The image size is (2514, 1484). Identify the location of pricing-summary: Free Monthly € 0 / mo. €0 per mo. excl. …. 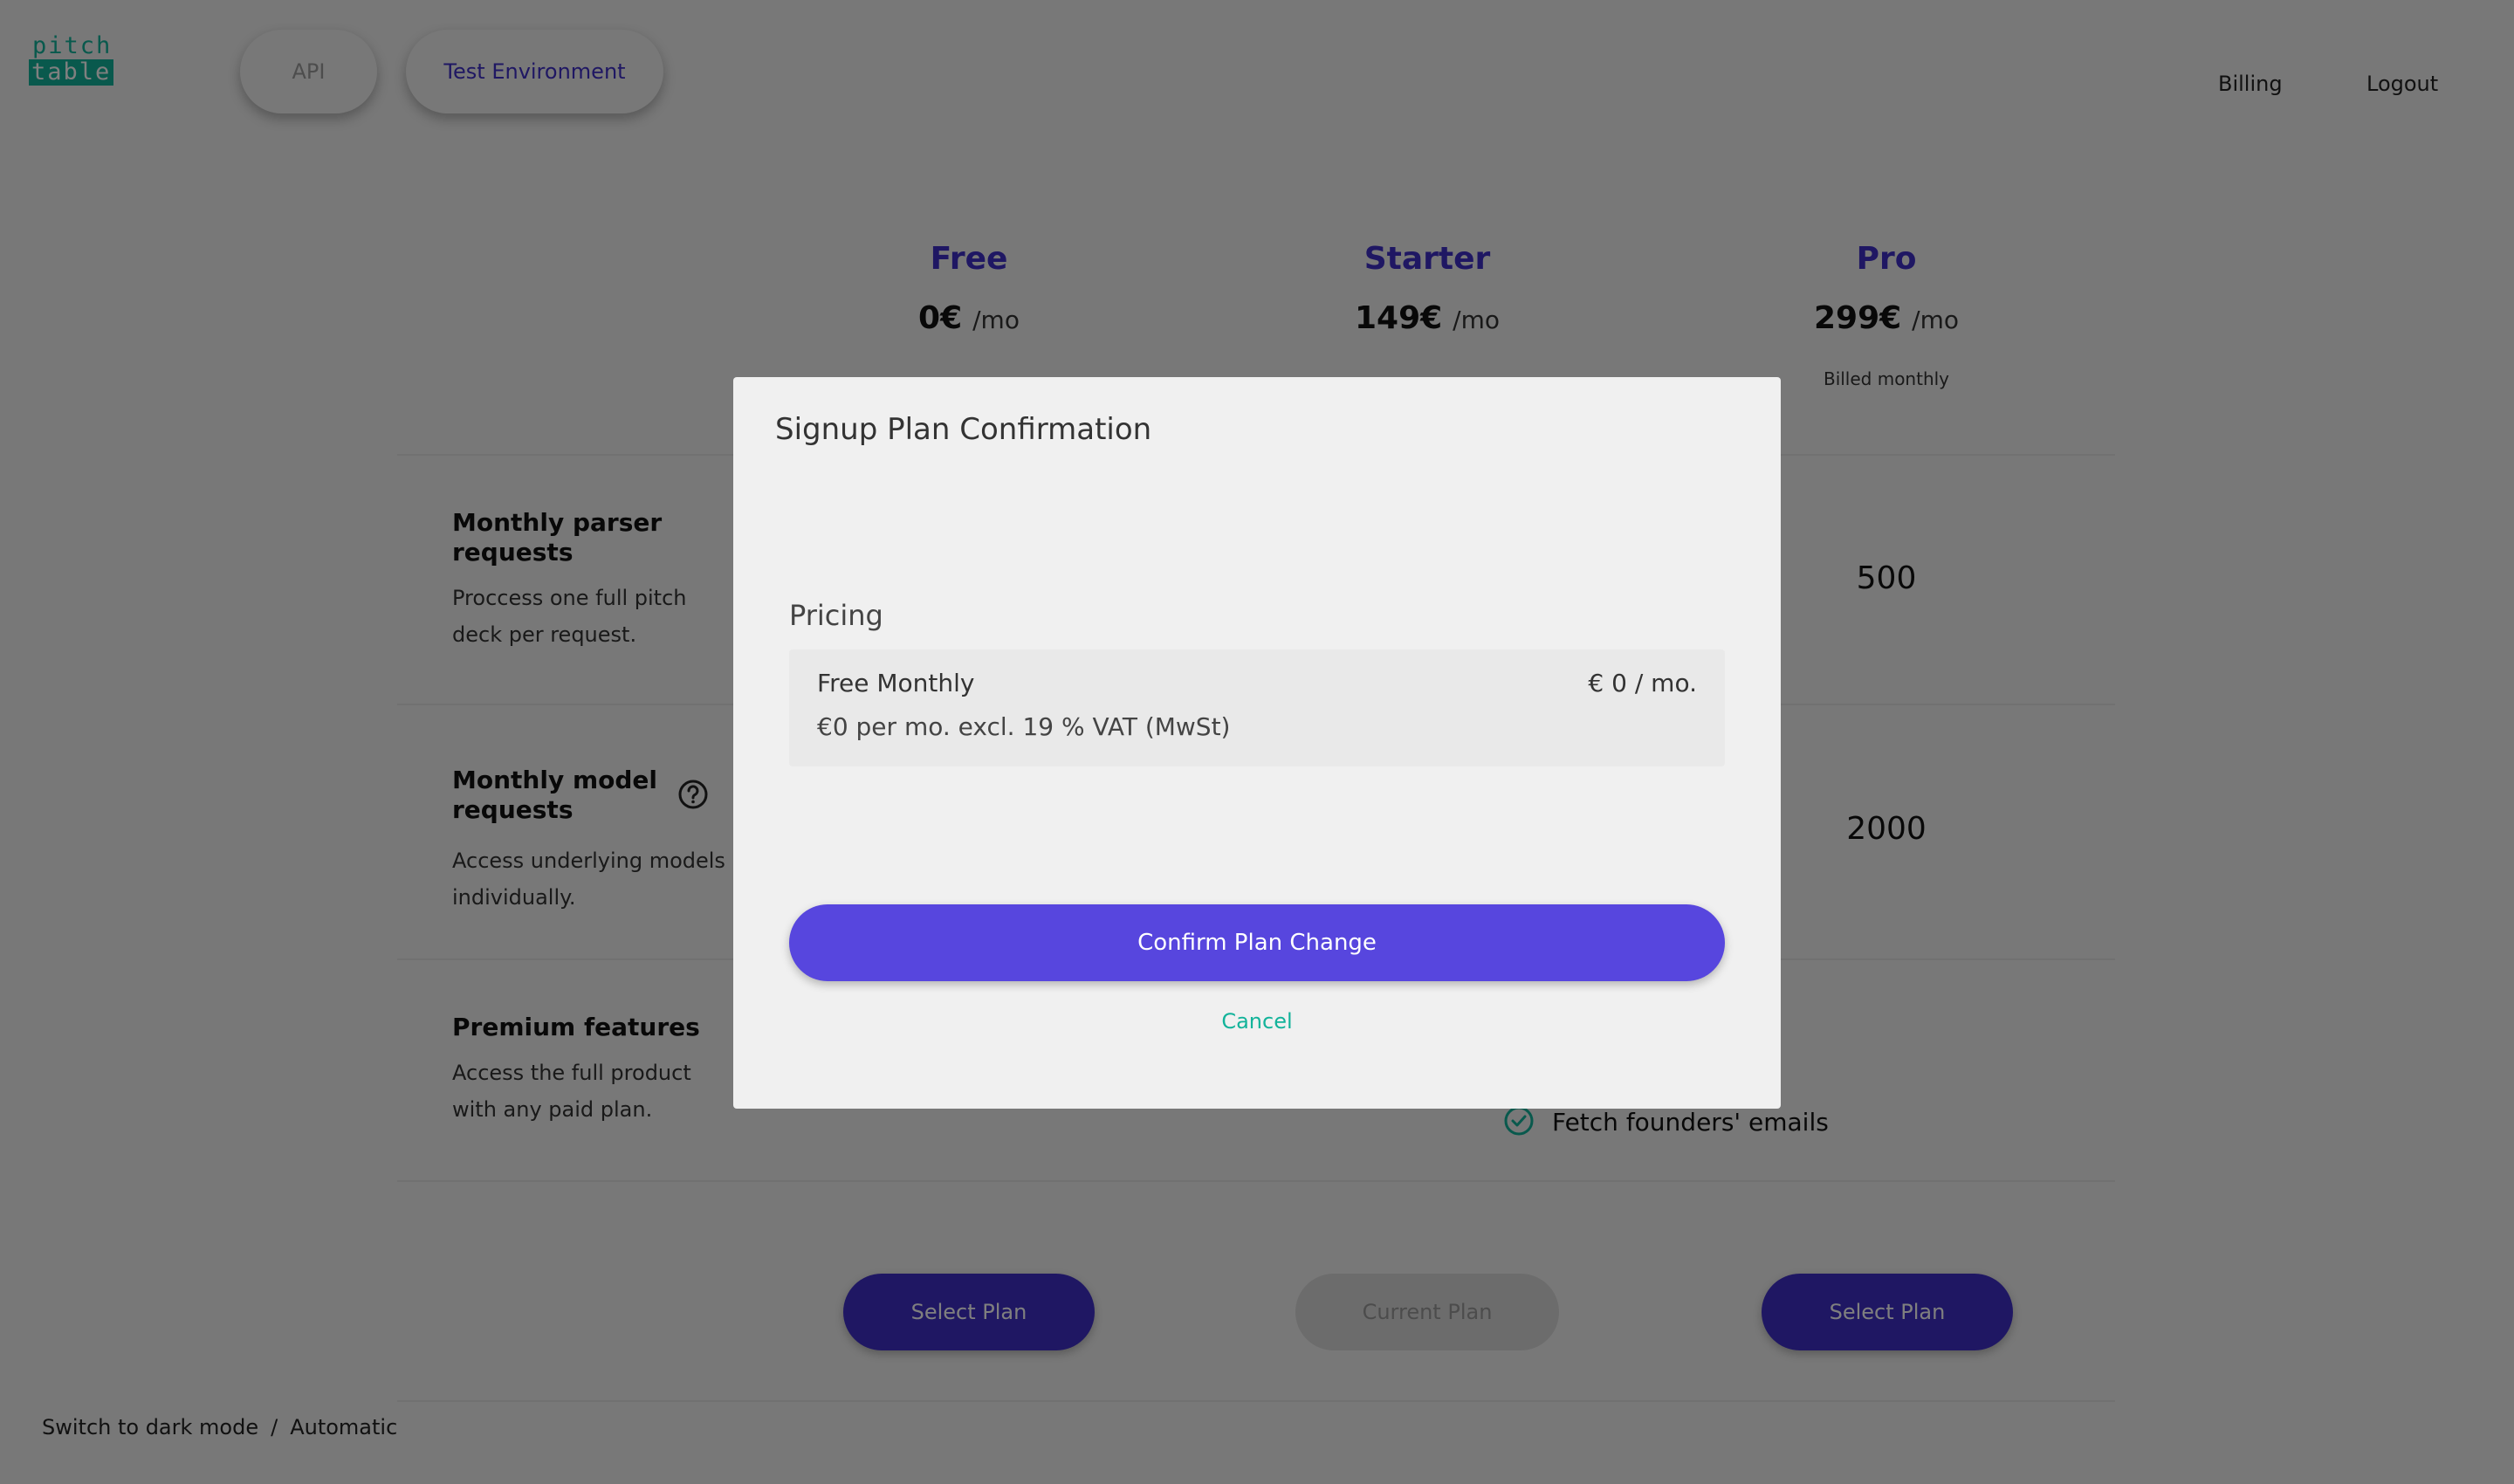
(1257, 707).